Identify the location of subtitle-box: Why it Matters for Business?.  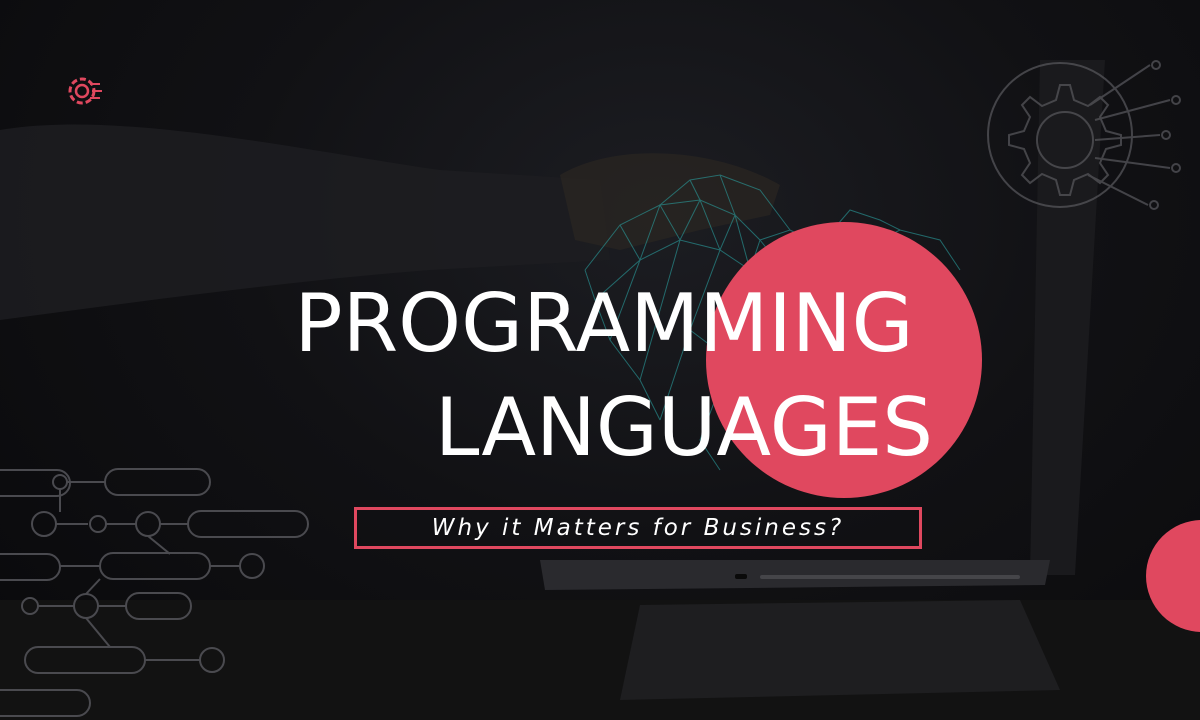
(638, 528).